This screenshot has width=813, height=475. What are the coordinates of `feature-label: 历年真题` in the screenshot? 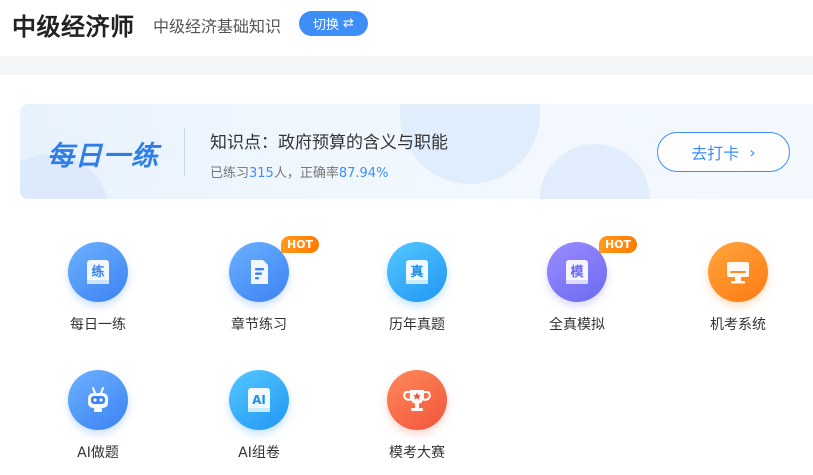 It's located at (417, 325).